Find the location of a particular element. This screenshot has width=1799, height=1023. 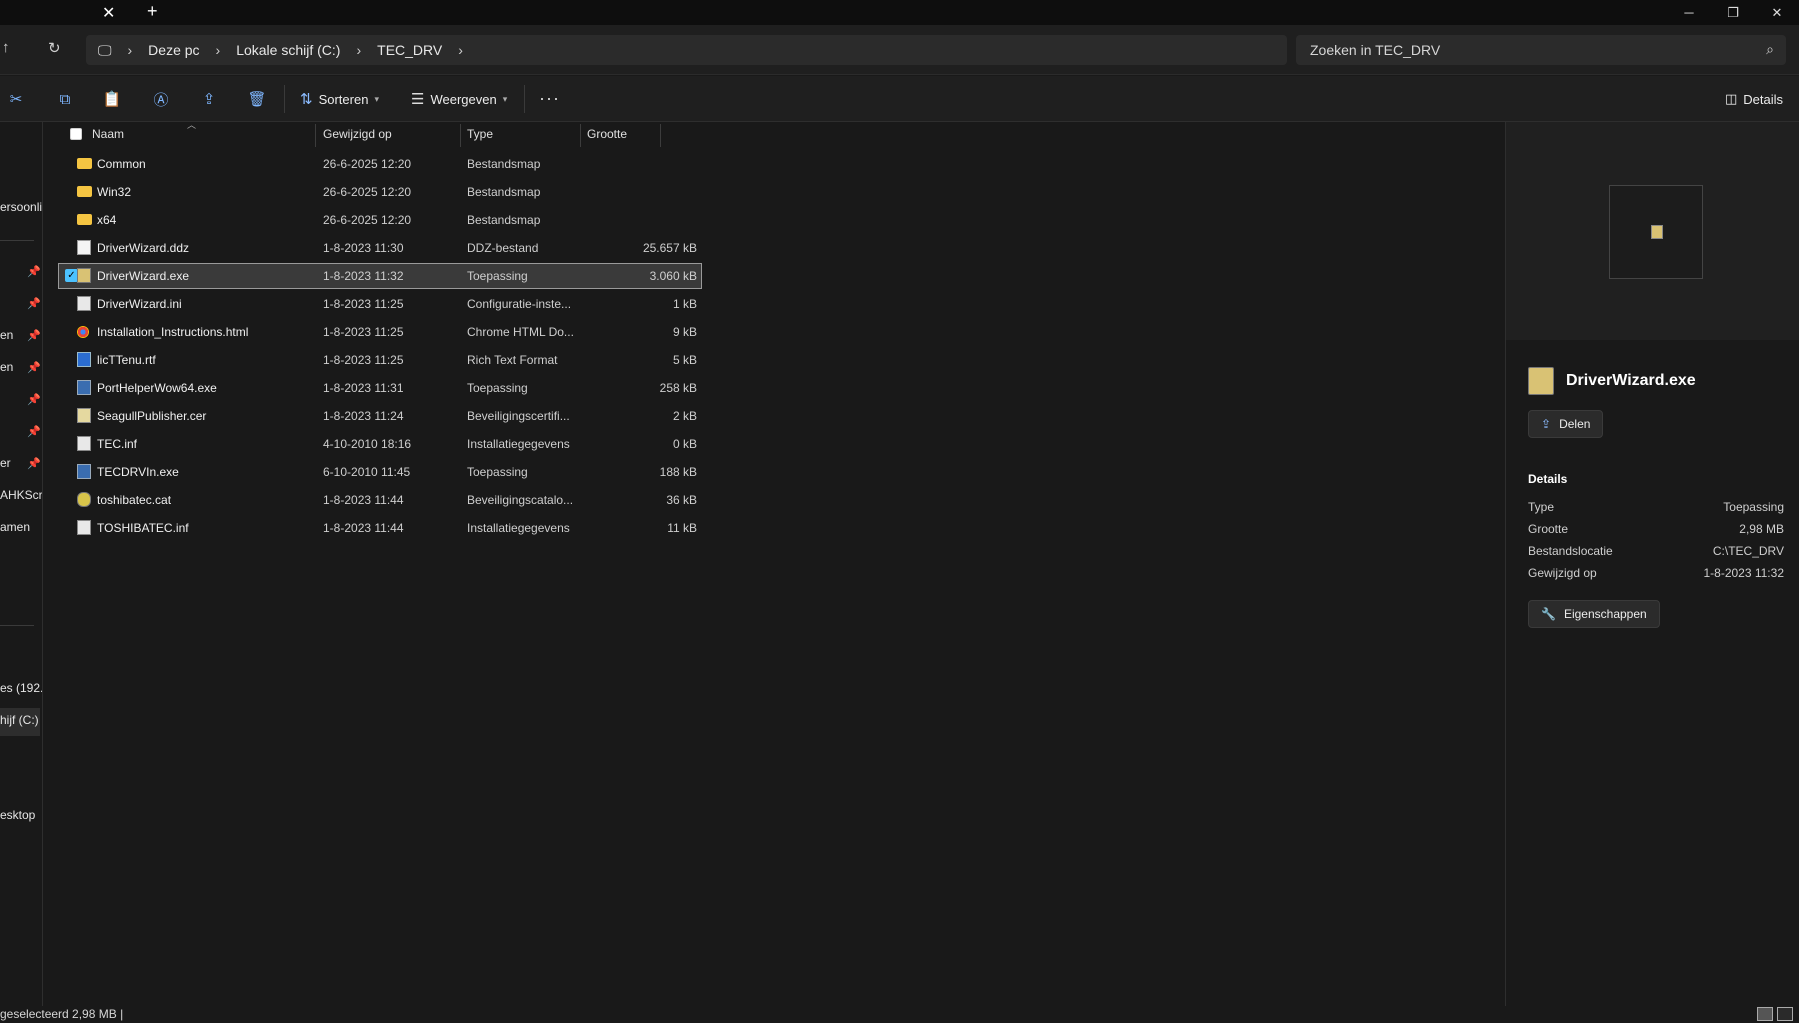

column-header-modified: Gewijzigd op is located at coordinates (357, 134).